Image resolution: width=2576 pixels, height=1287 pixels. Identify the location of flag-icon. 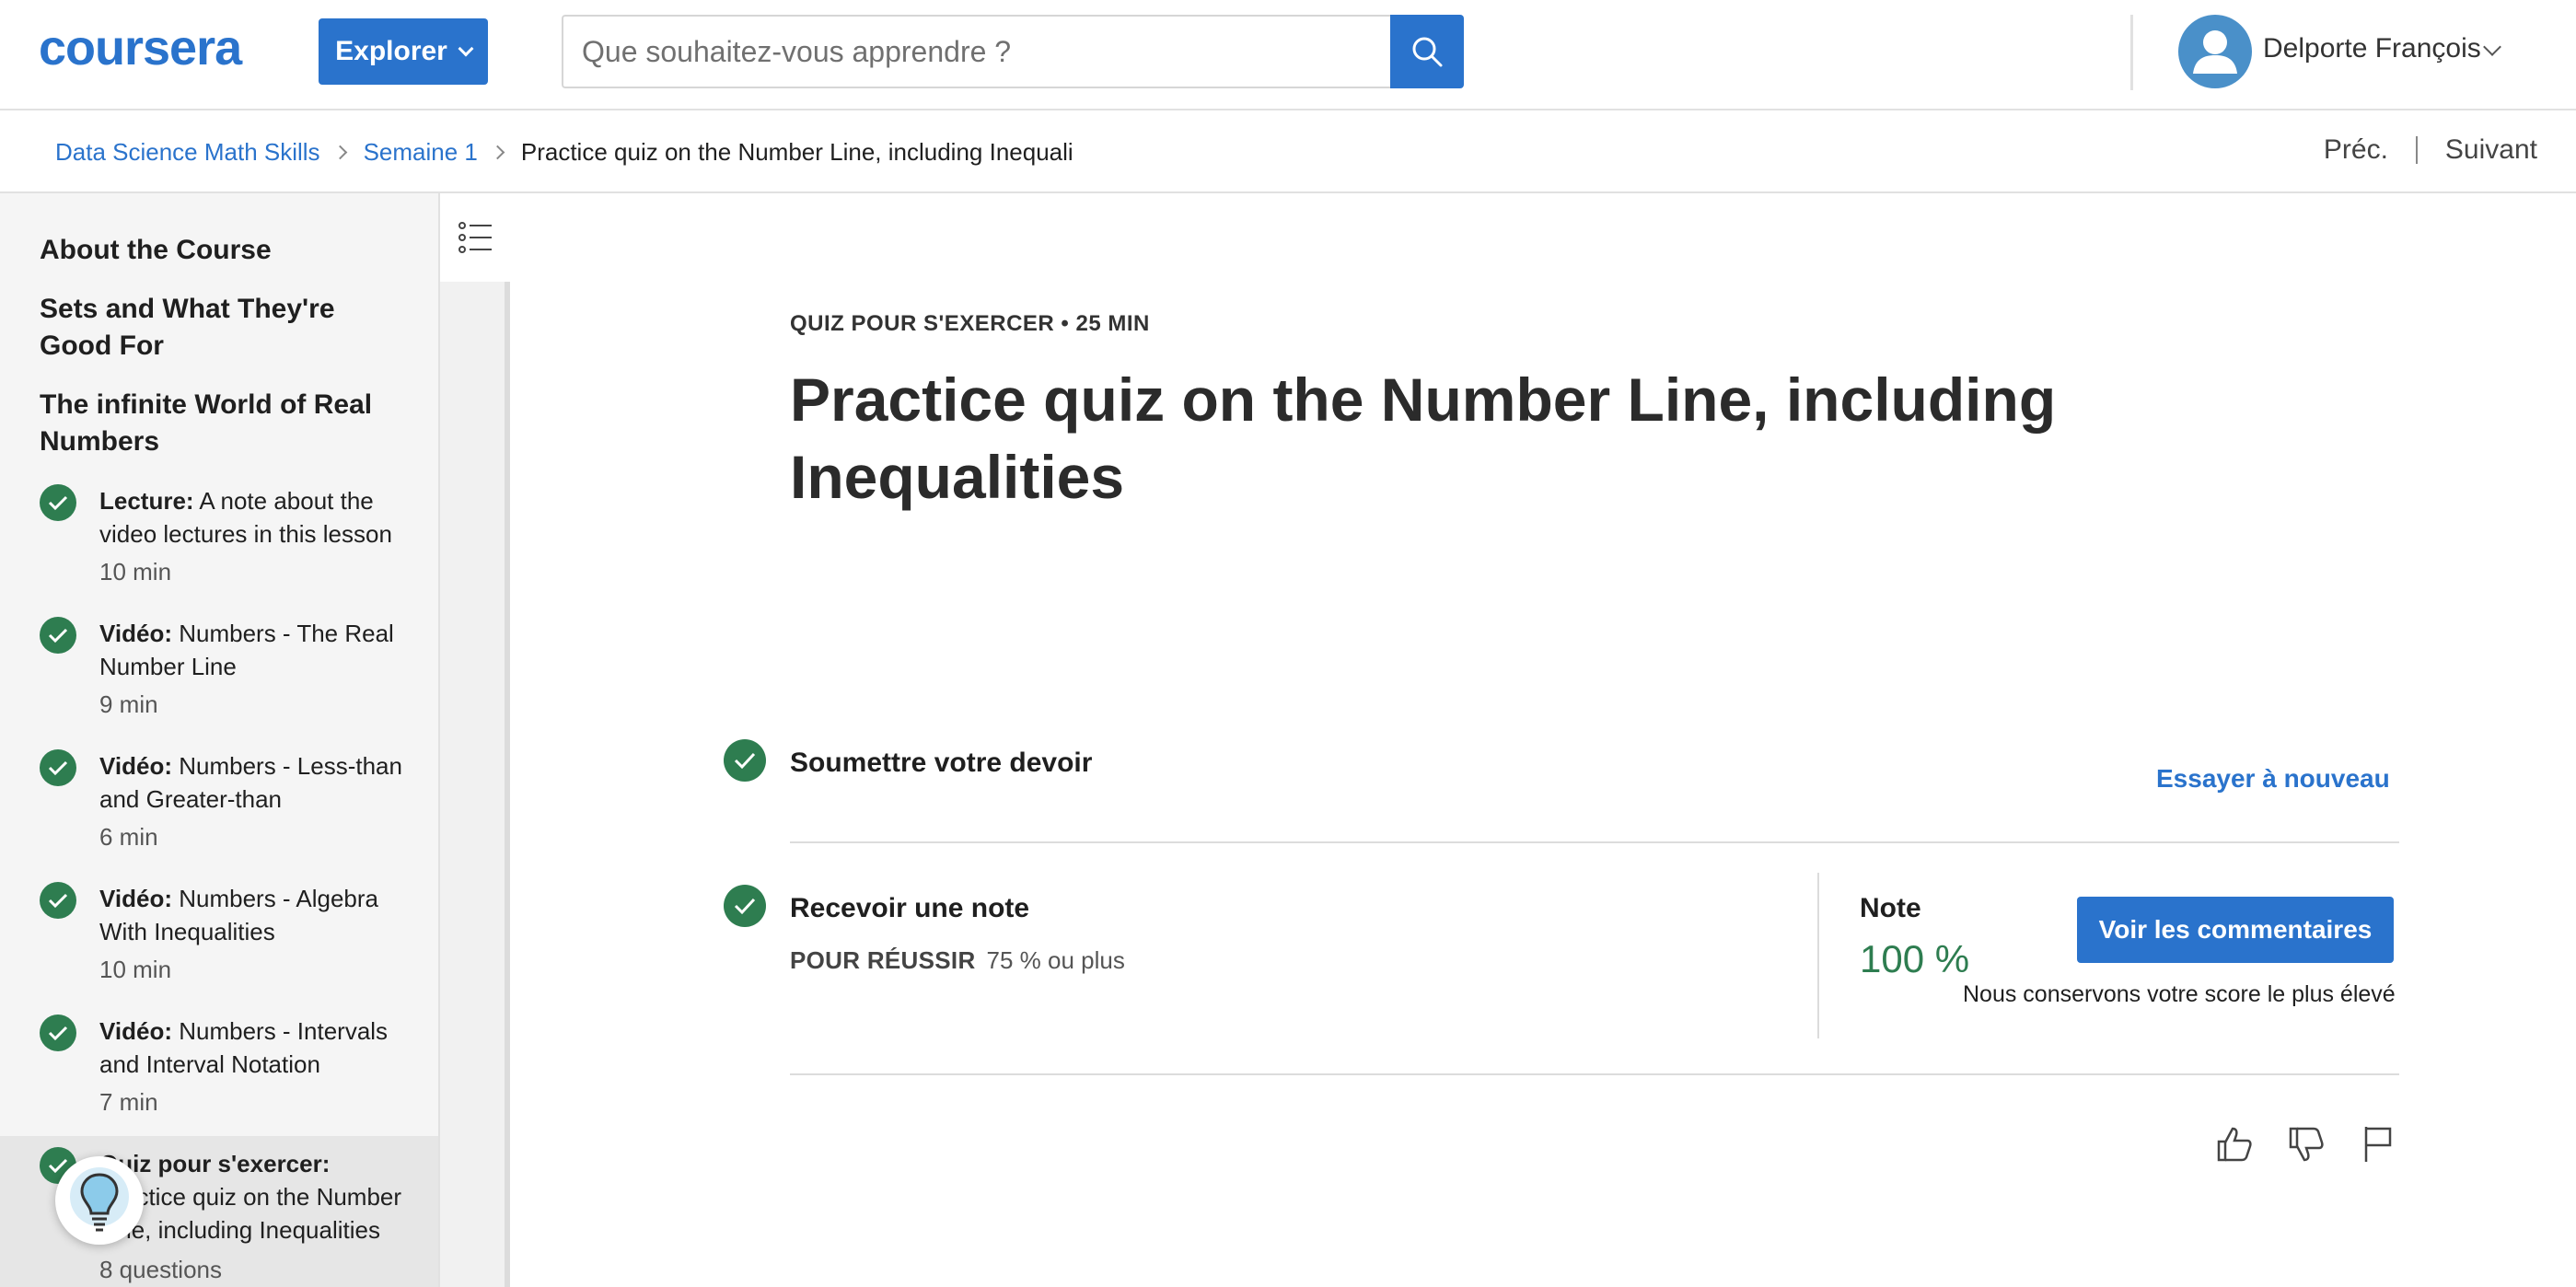
(2378, 1144).